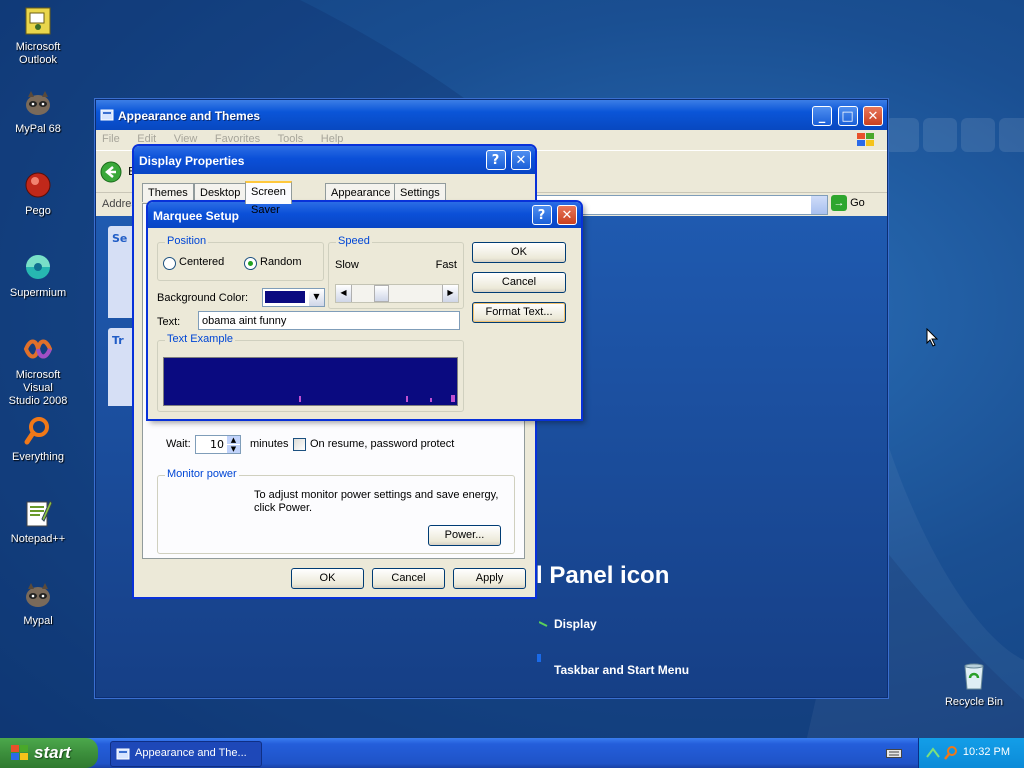 Image resolution: width=1024 pixels, height=768 pixels. I want to click on desktop-icon-mypal: Mypal, so click(38, 603).